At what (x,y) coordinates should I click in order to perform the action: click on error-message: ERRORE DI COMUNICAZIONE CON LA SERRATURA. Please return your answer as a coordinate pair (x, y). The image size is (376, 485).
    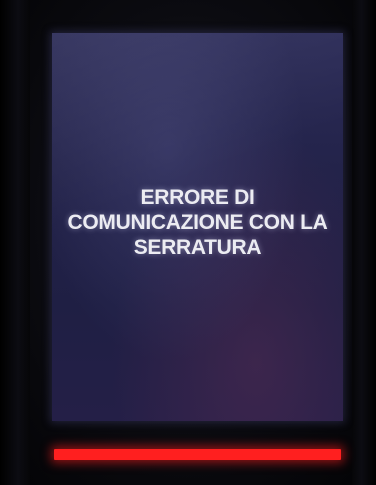
    Looking at the image, I should click on (197, 222).